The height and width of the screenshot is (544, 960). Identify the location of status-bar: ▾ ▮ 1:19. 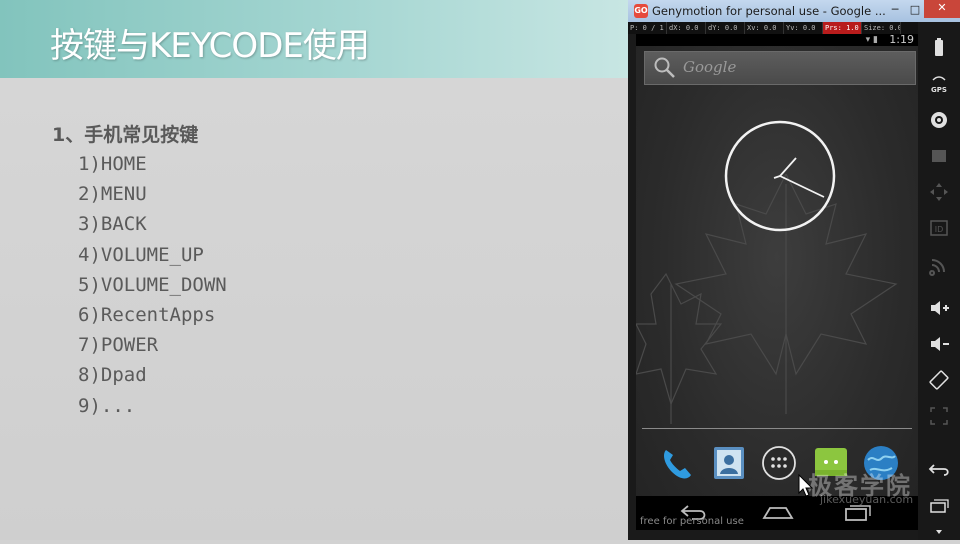
(777, 40).